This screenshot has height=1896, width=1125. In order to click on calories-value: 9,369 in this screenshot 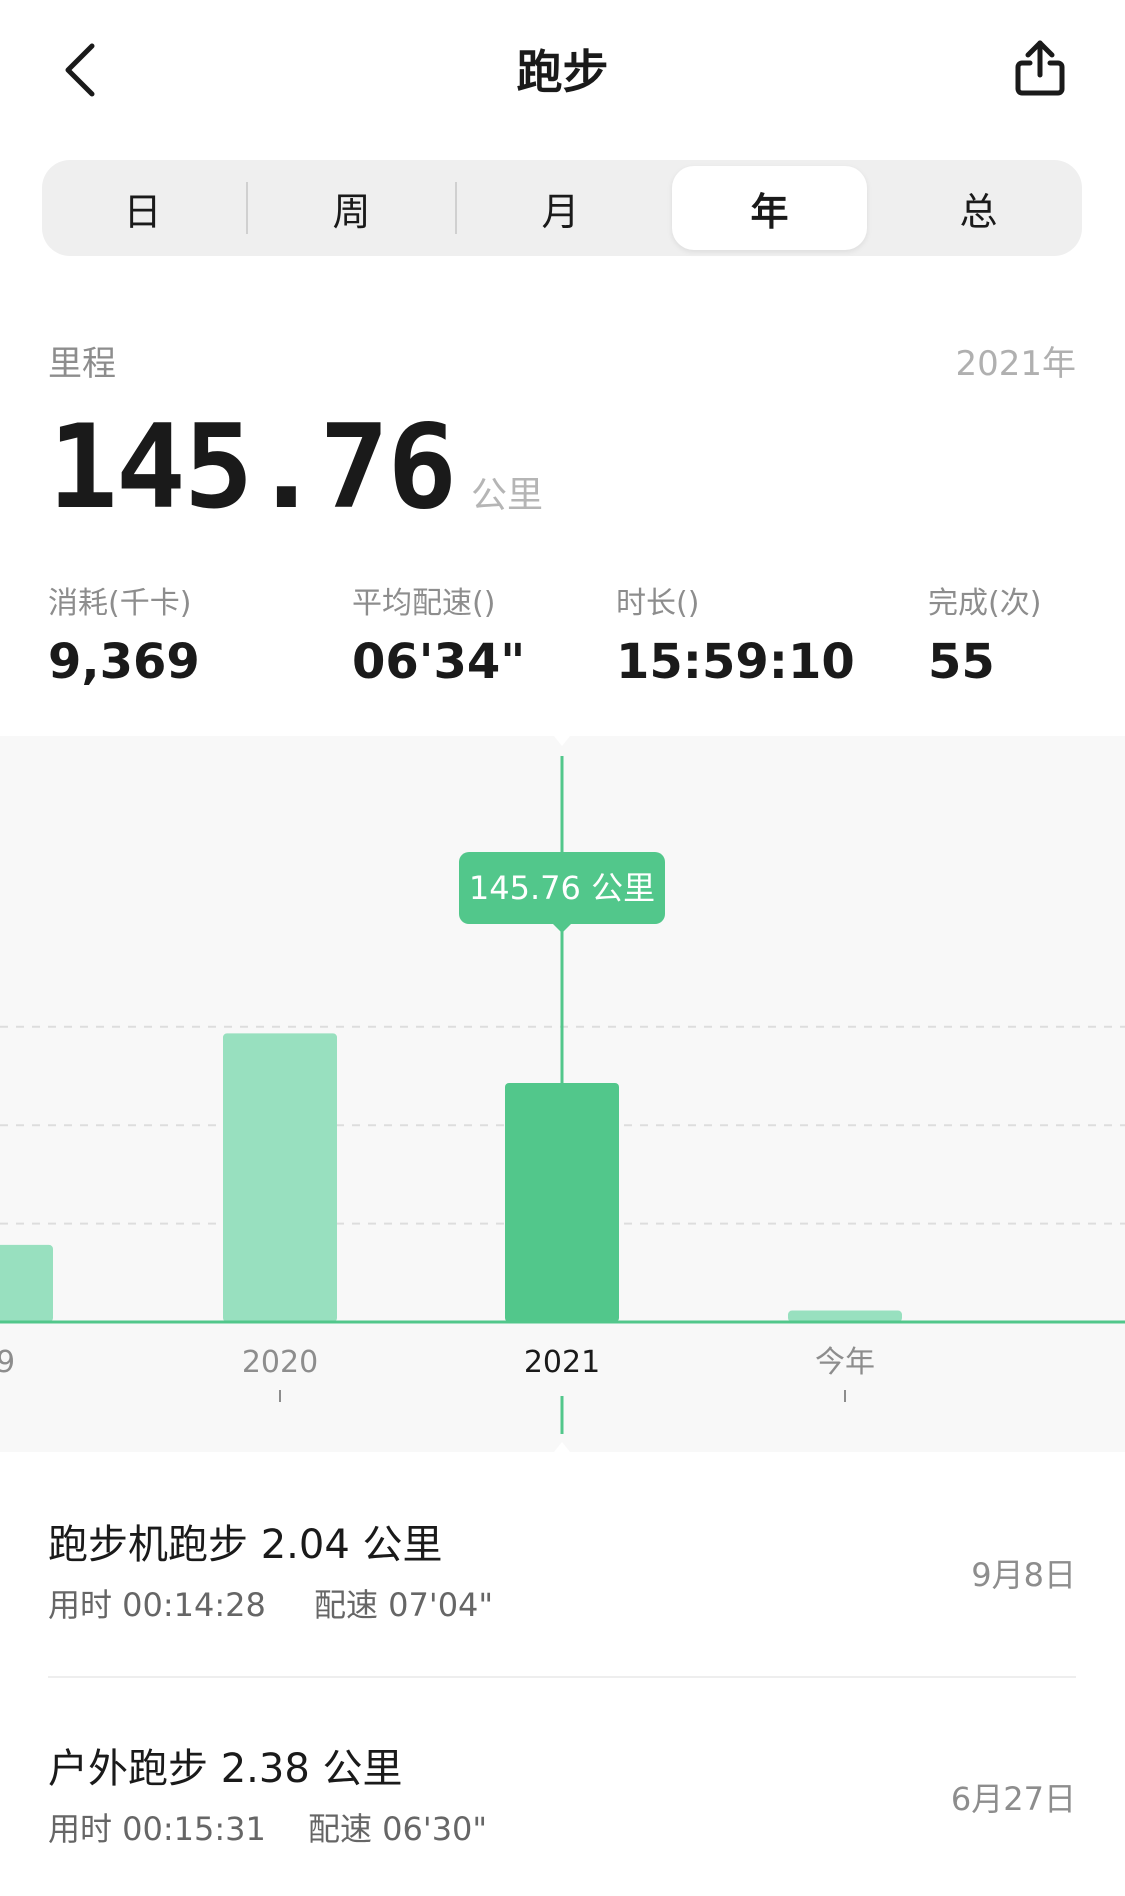, I will do `click(124, 662)`.